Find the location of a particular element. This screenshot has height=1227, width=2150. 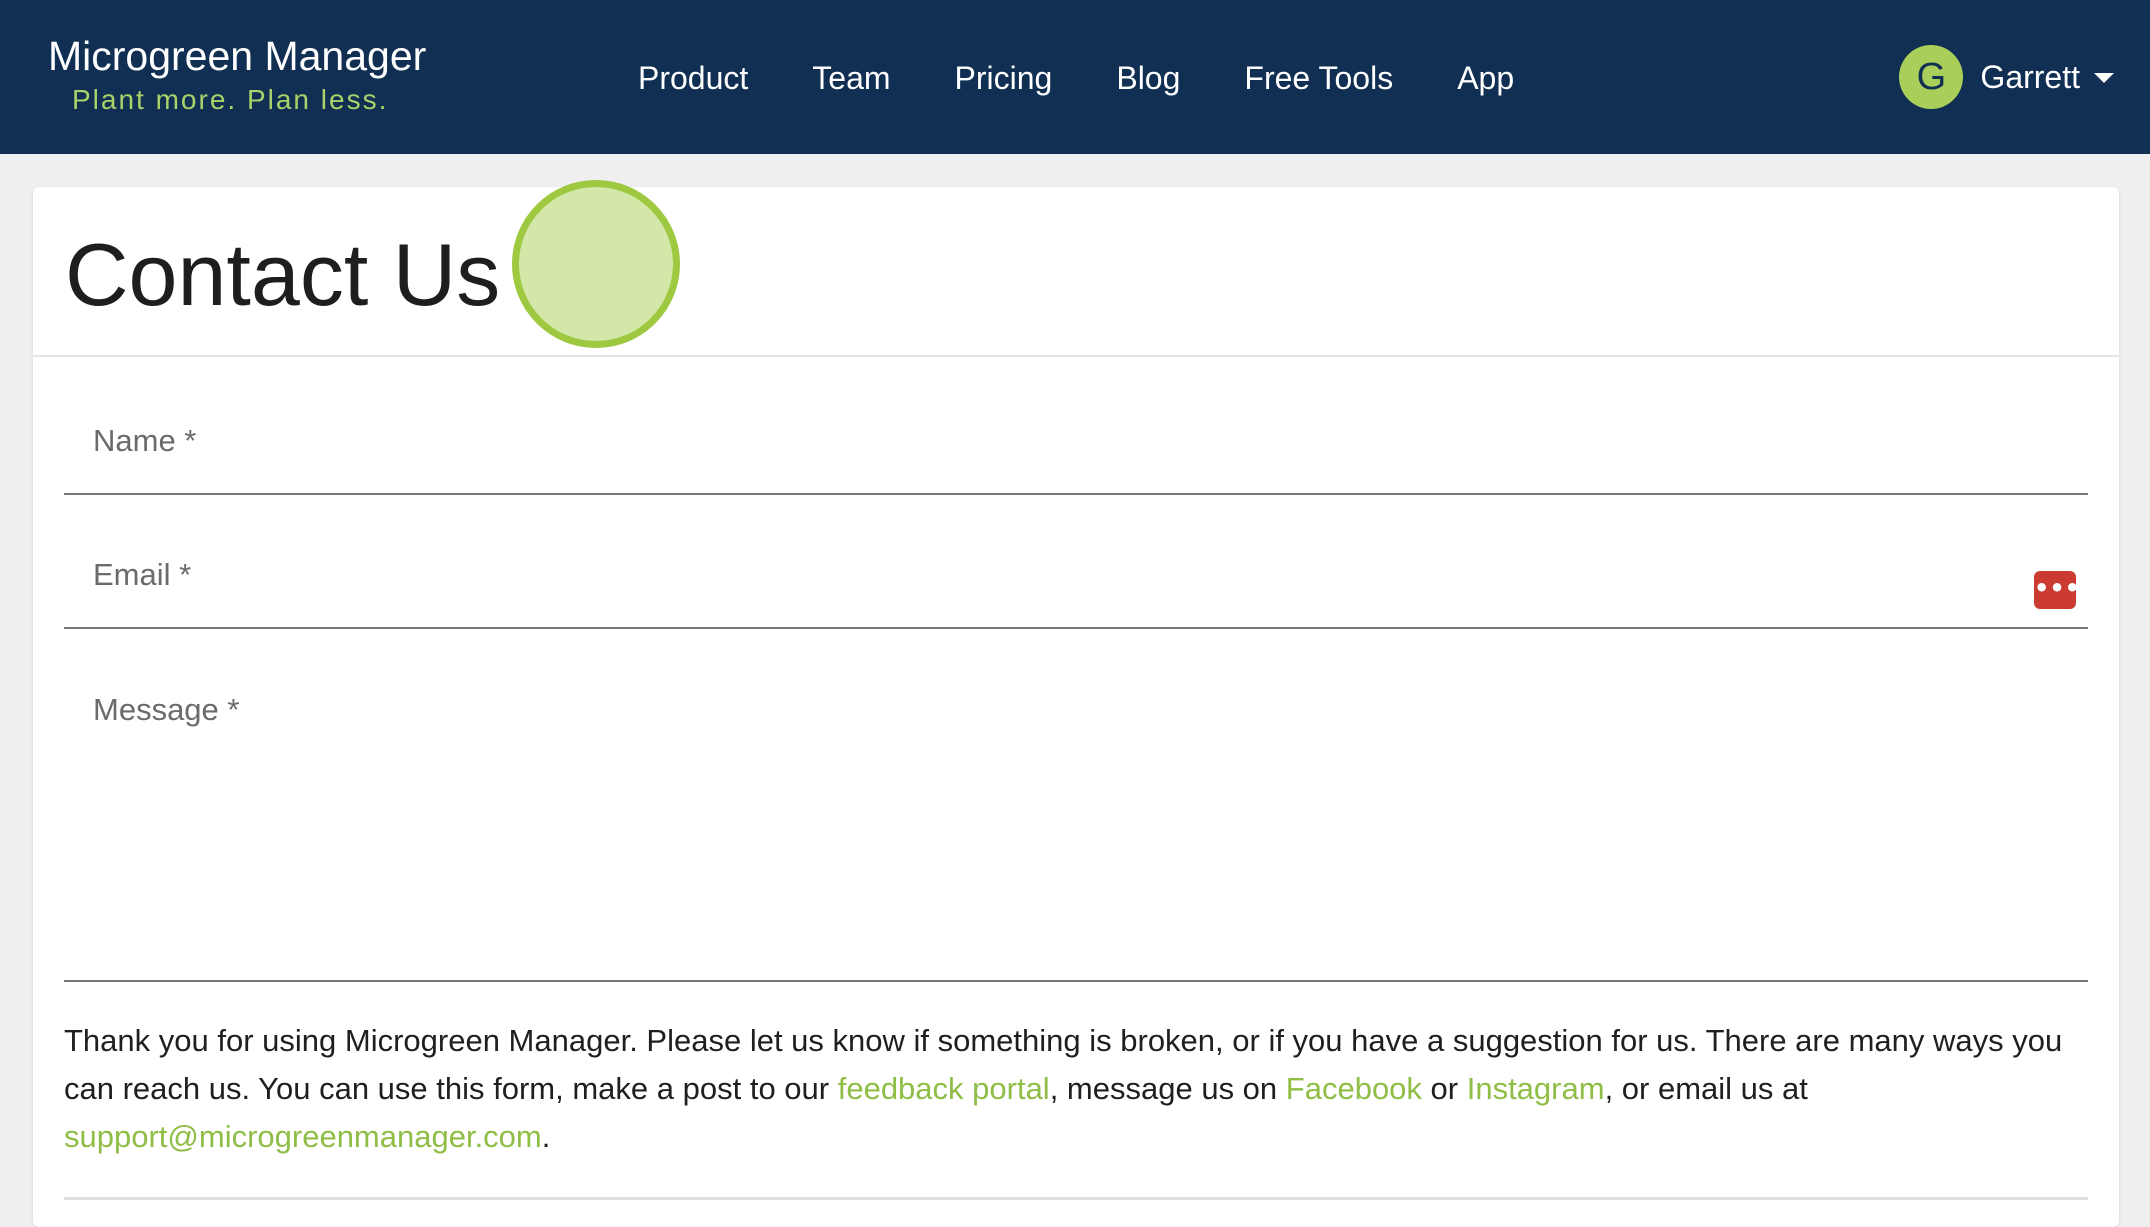

nav-links: Product Team Pricing Blog Free Tools App is located at coordinates (1076, 78).